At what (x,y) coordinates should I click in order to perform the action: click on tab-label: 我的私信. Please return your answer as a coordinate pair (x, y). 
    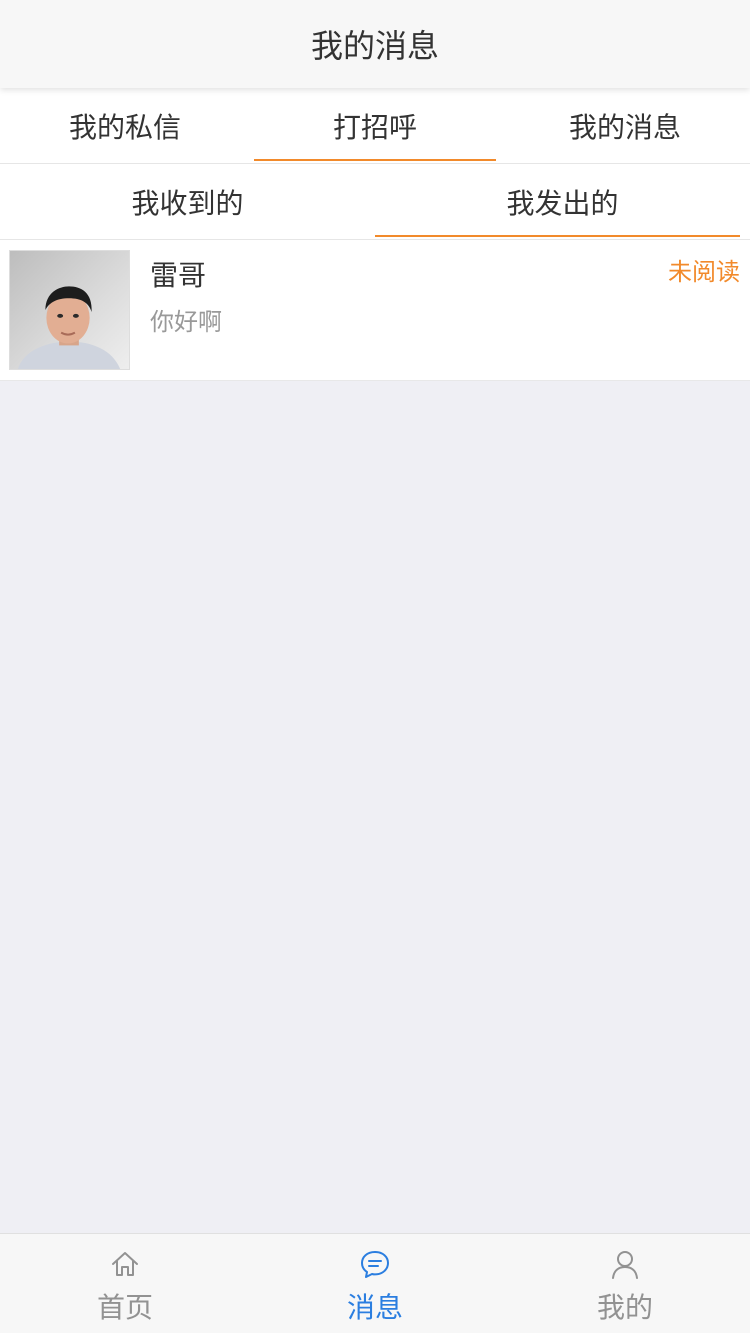
    Looking at the image, I should click on (124, 127).